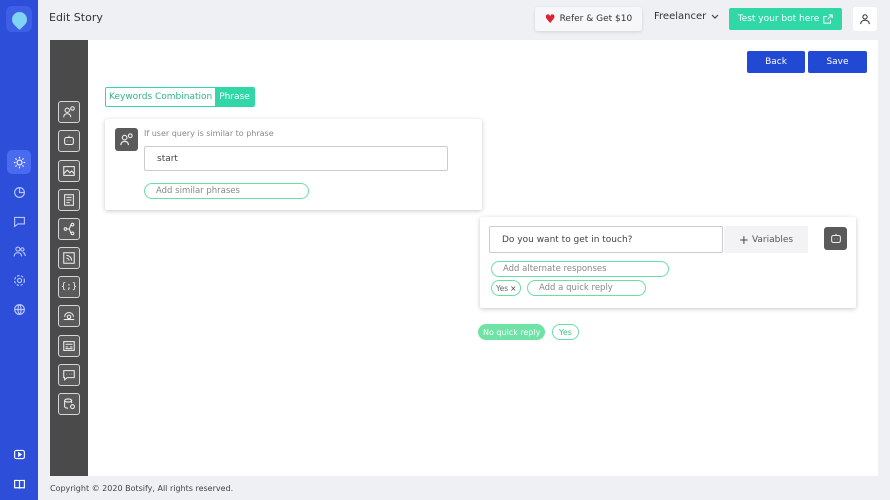  Describe the element at coordinates (513, 288) in the screenshot. I see `close-icon: ×` at that location.